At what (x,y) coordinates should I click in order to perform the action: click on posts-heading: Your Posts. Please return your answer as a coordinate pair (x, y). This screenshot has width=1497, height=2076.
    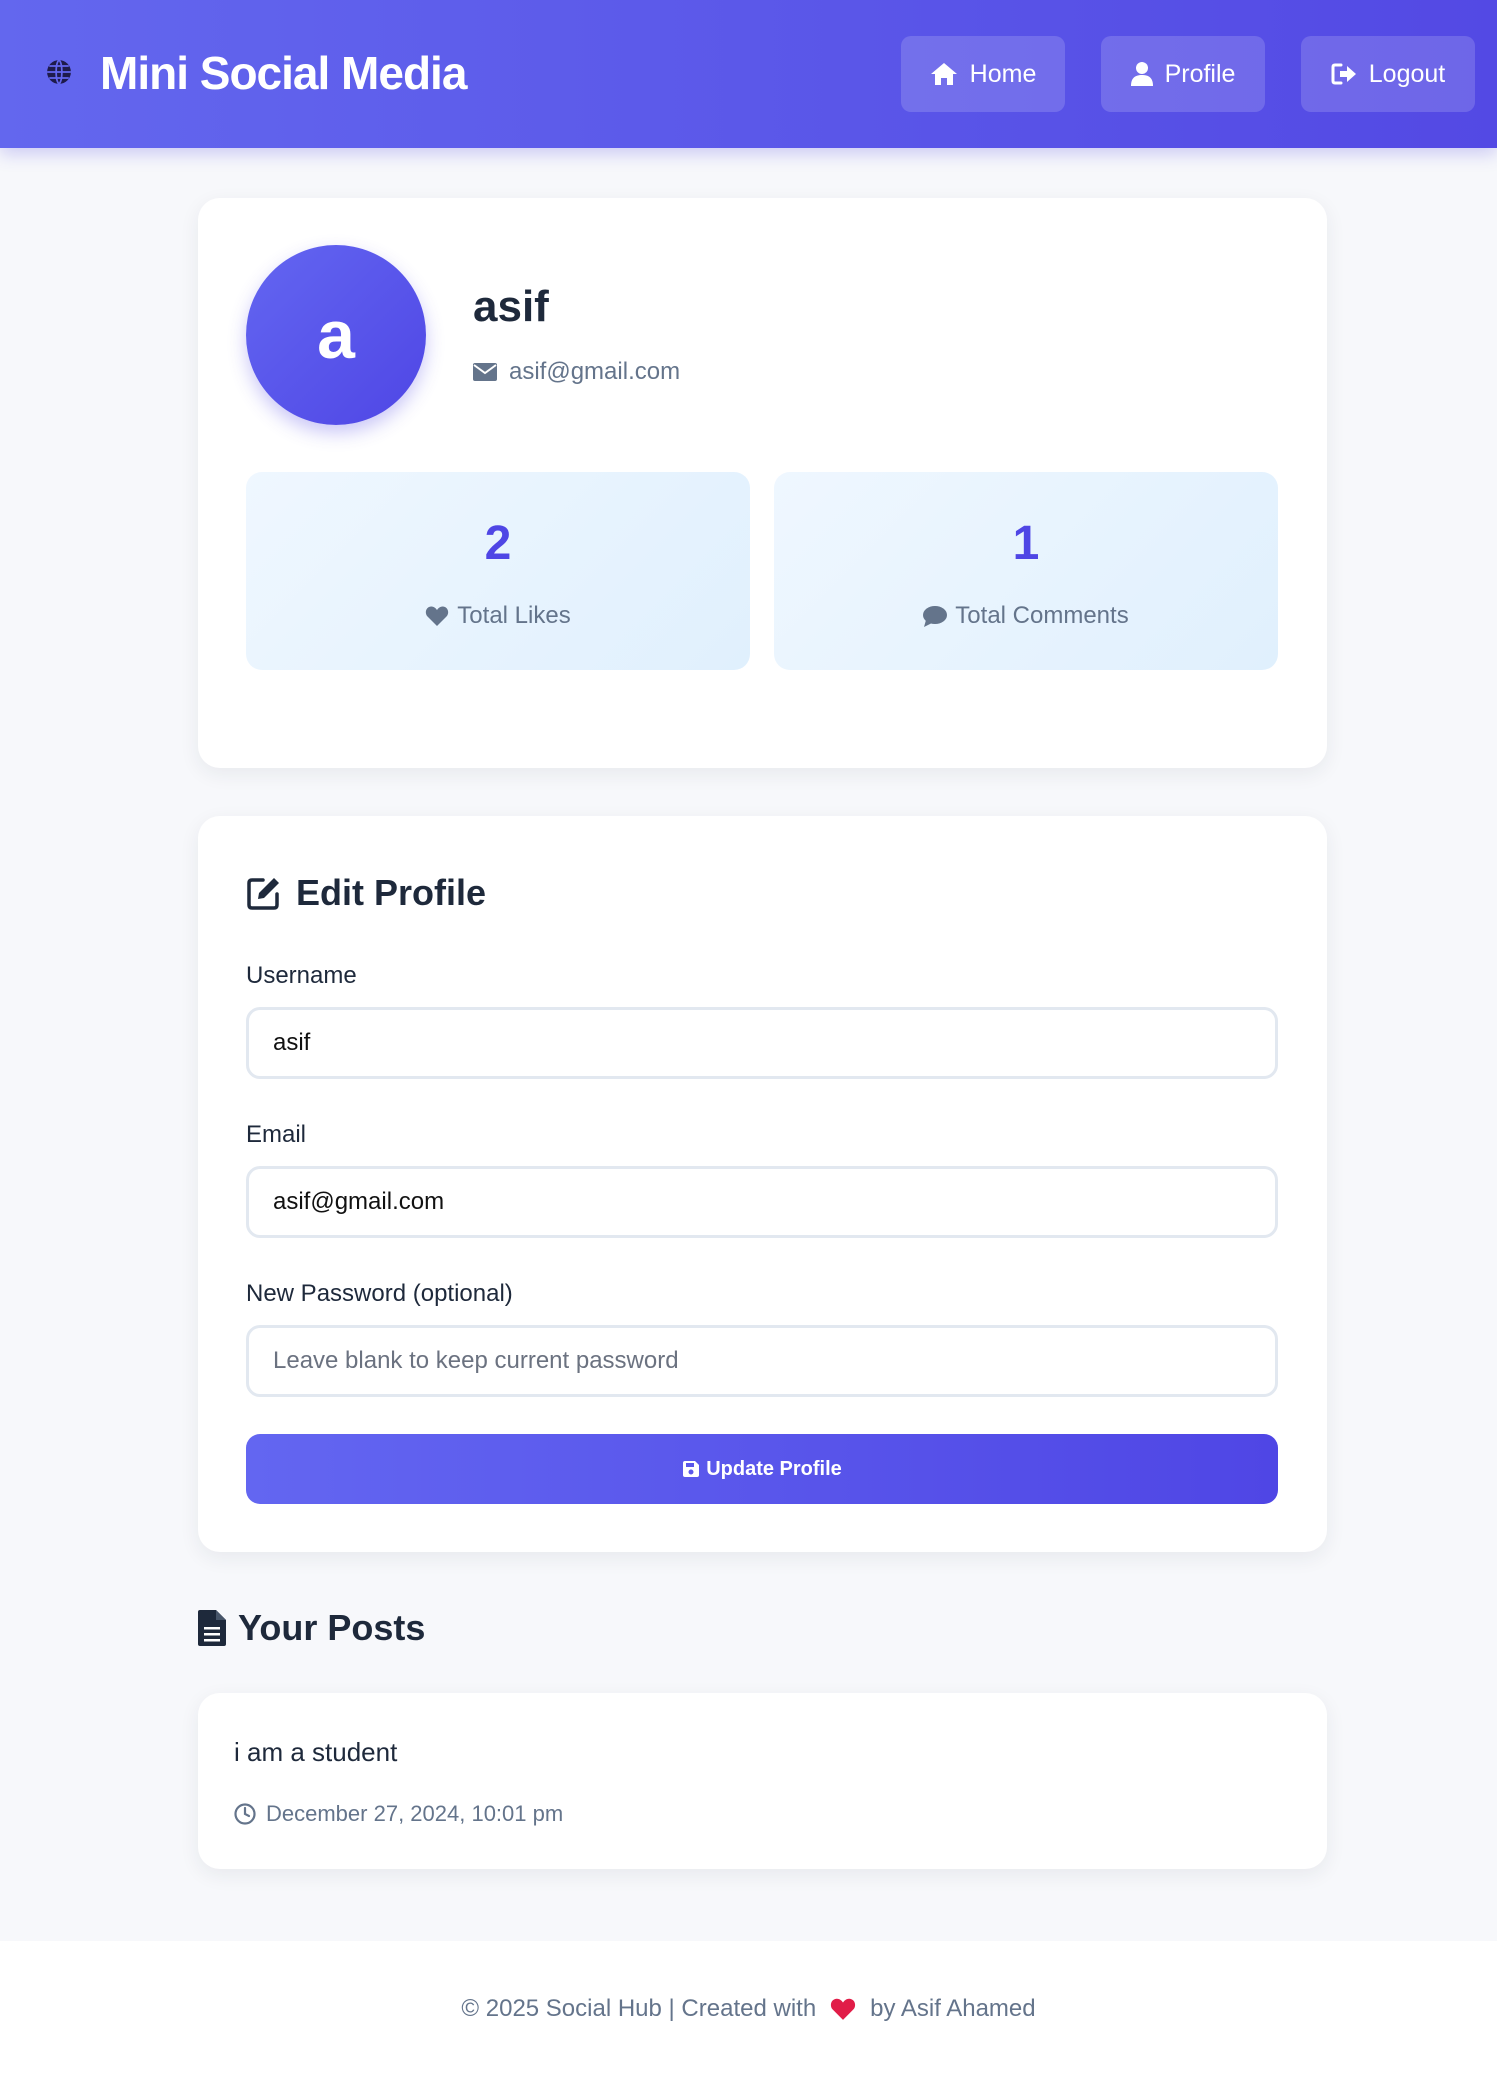
    Looking at the image, I should click on (311, 1628).